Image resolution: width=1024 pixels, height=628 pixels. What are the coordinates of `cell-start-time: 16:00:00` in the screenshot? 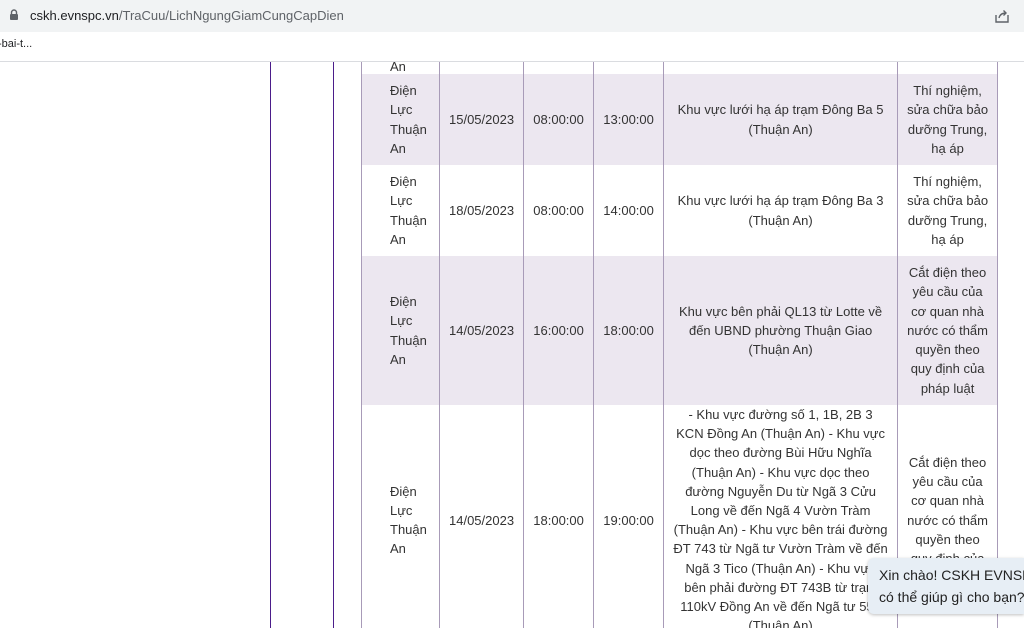 It's located at (559, 330).